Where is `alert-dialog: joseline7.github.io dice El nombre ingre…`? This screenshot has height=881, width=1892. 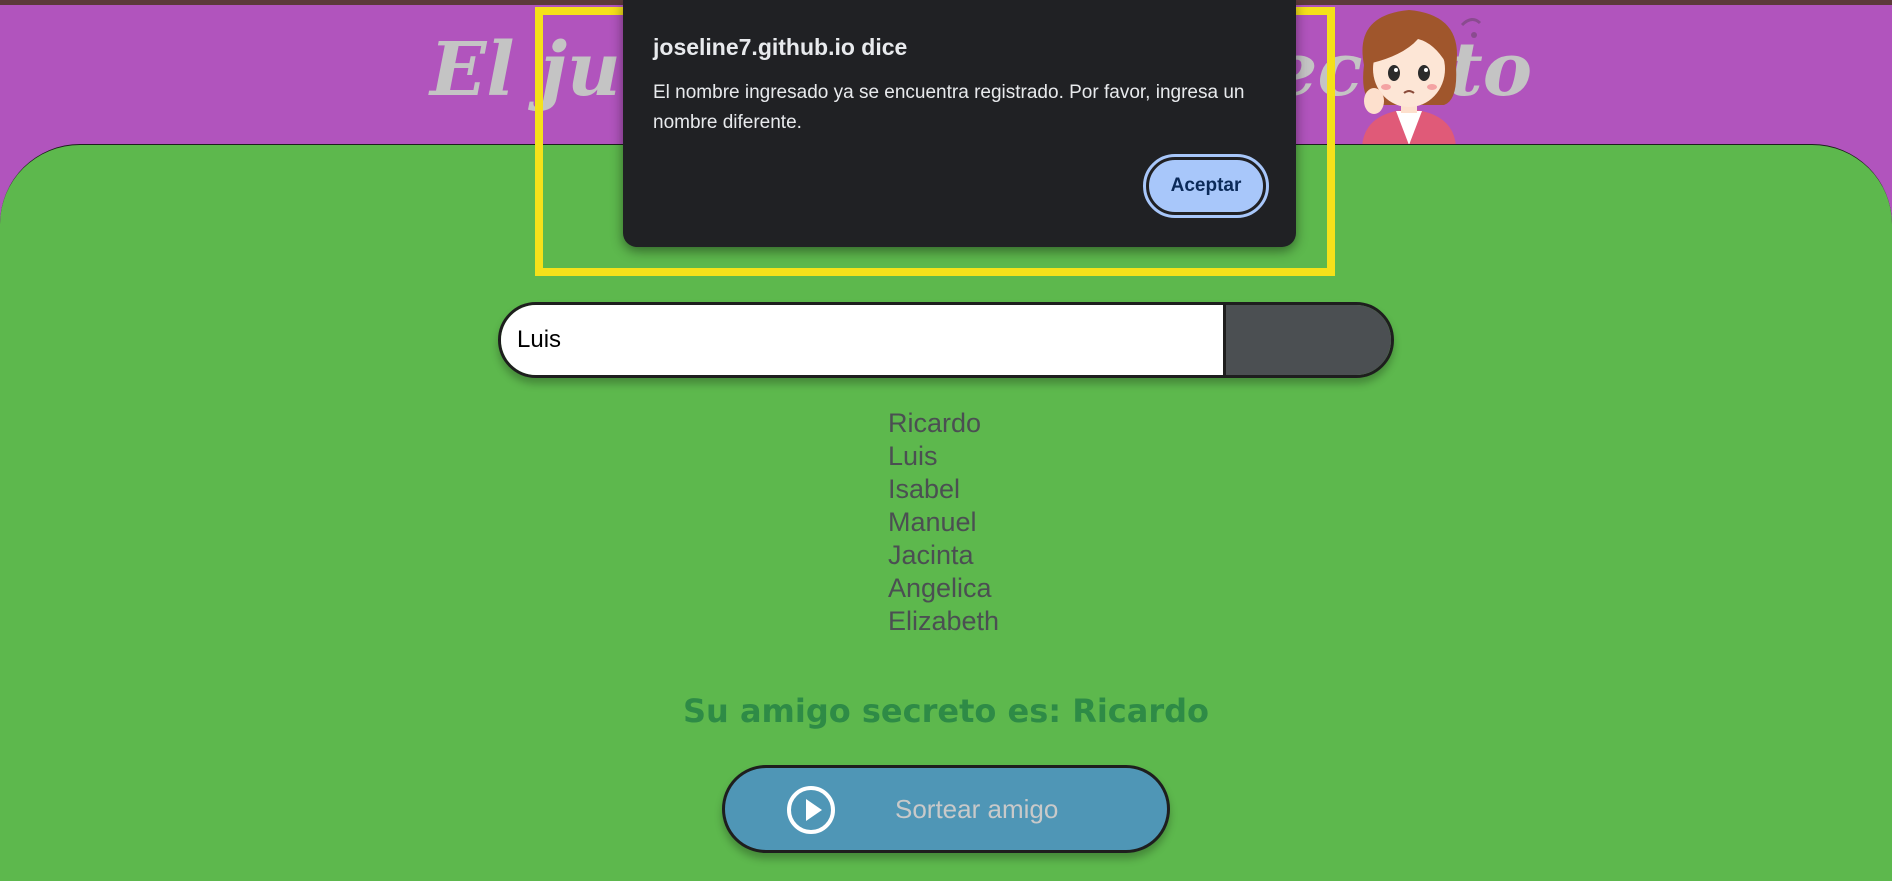 alert-dialog: joseline7.github.io dice El nombre ingre… is located at coordinates (959, 123).